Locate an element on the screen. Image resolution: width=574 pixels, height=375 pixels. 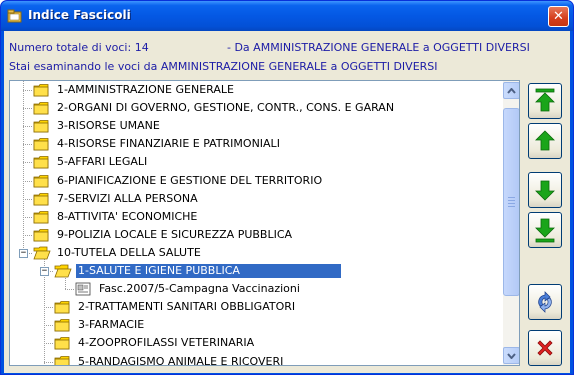
tree-item-label: 1-AMMINISTRAZIONE GENERALE is located at coordinates (145, 89).